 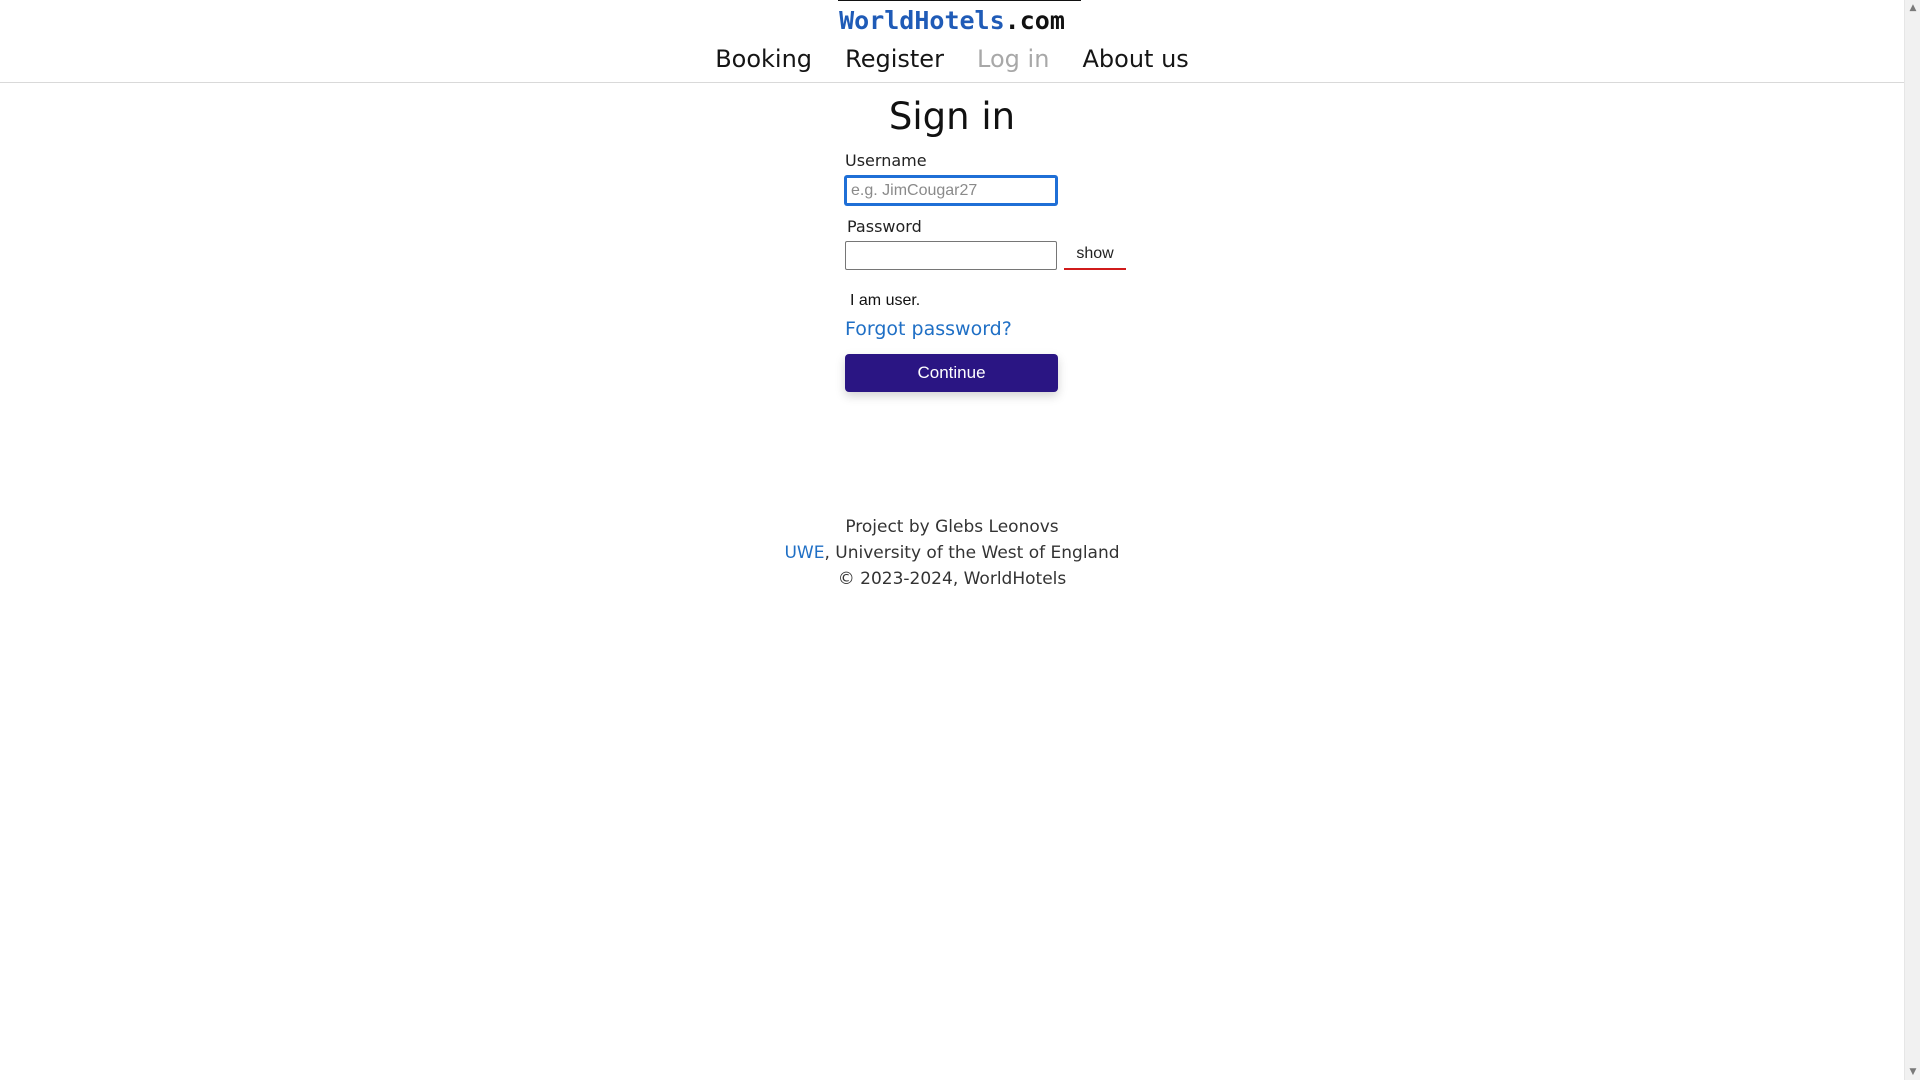 What do you see at coordinates (952, 116) in the screenshot?
I see `page-title: Sign in` at bounding box center [952, 116].